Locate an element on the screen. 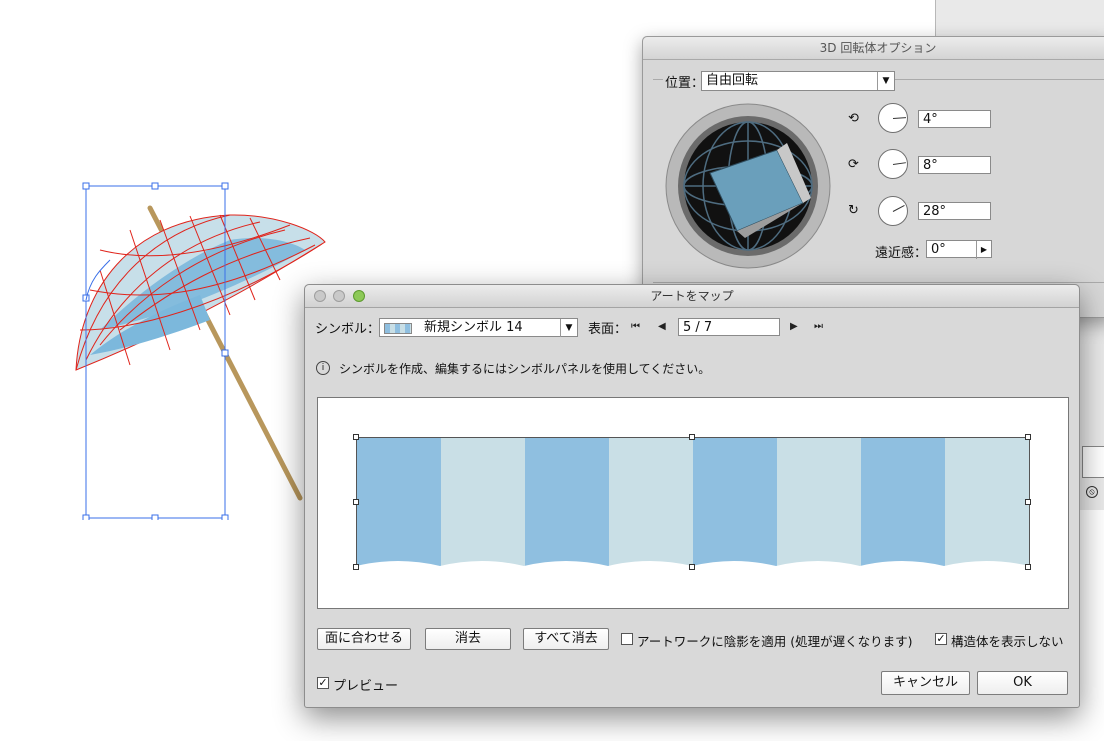  preview-label: プレビュー is located at coordinates (366, 686).